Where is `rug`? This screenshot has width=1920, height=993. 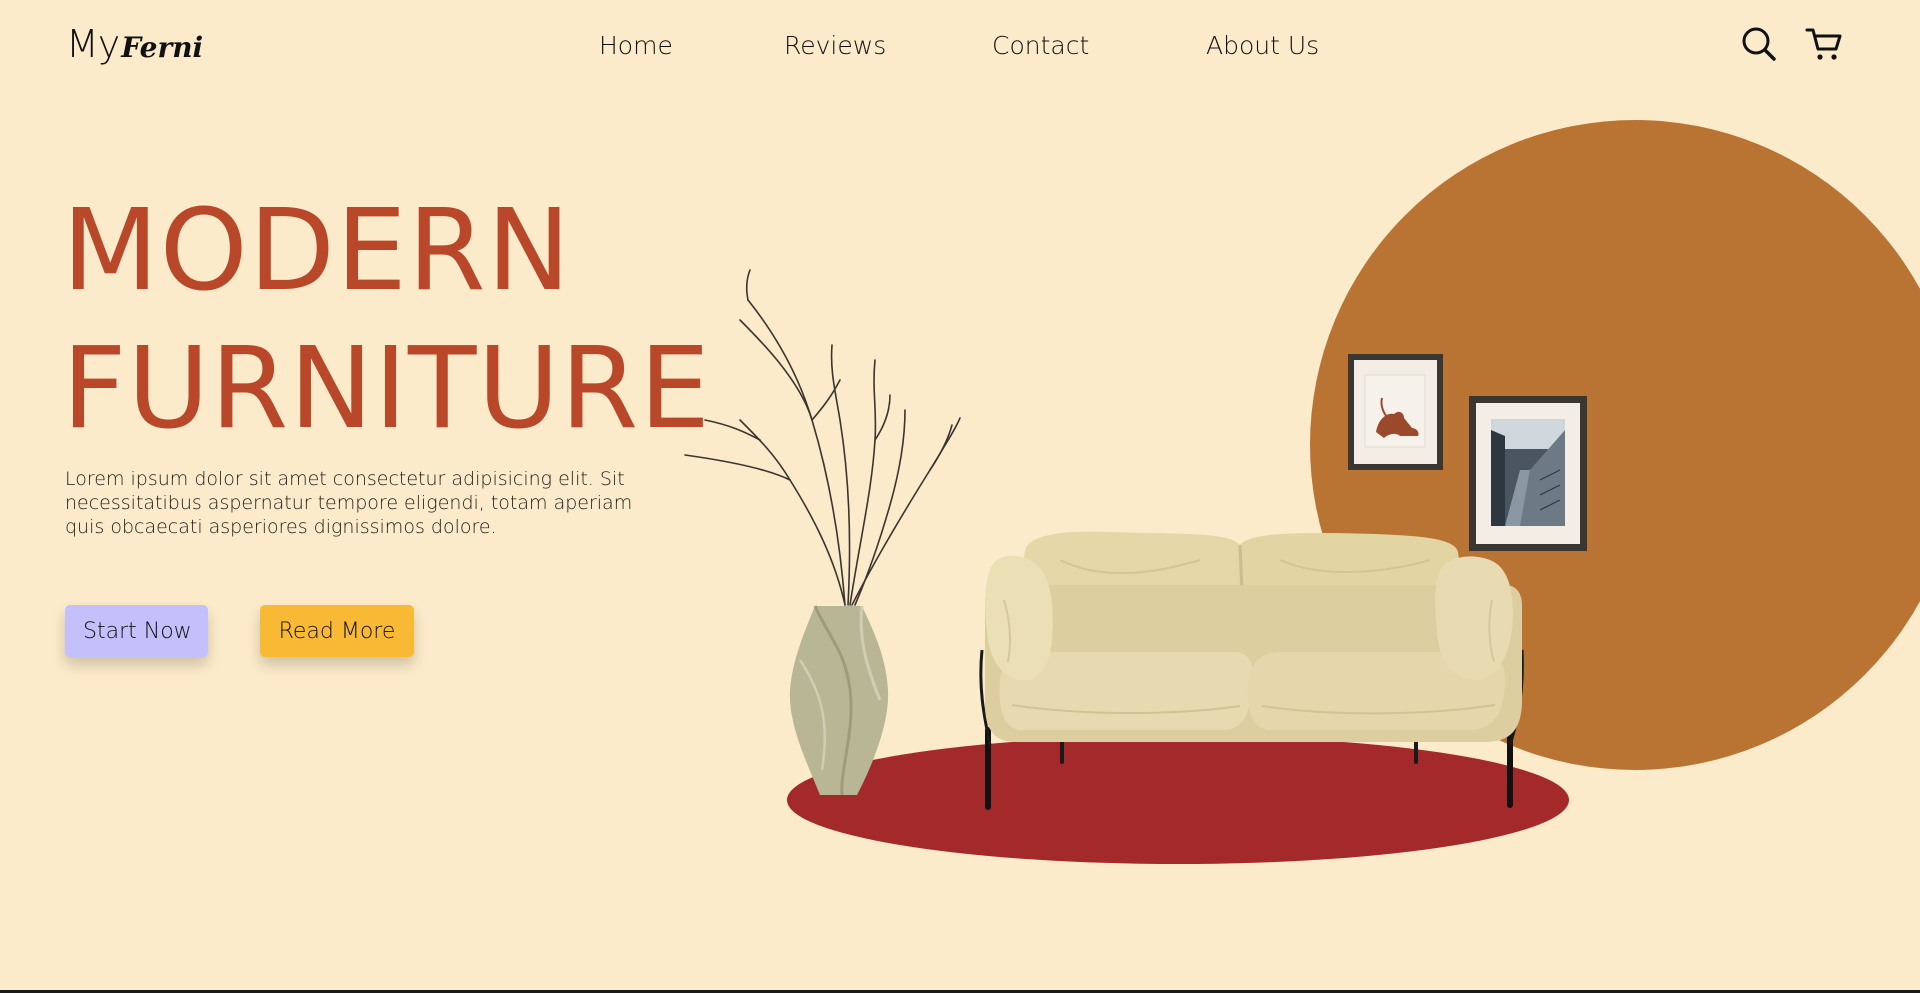
rug is located at coordinates (1178, 800).